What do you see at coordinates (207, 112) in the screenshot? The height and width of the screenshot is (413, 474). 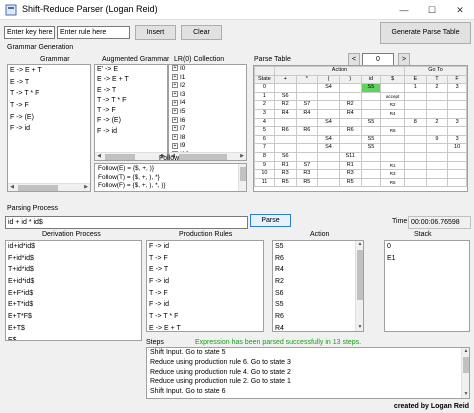 I see `lr0-state-item: + I5` at bounding box center [207, 112].